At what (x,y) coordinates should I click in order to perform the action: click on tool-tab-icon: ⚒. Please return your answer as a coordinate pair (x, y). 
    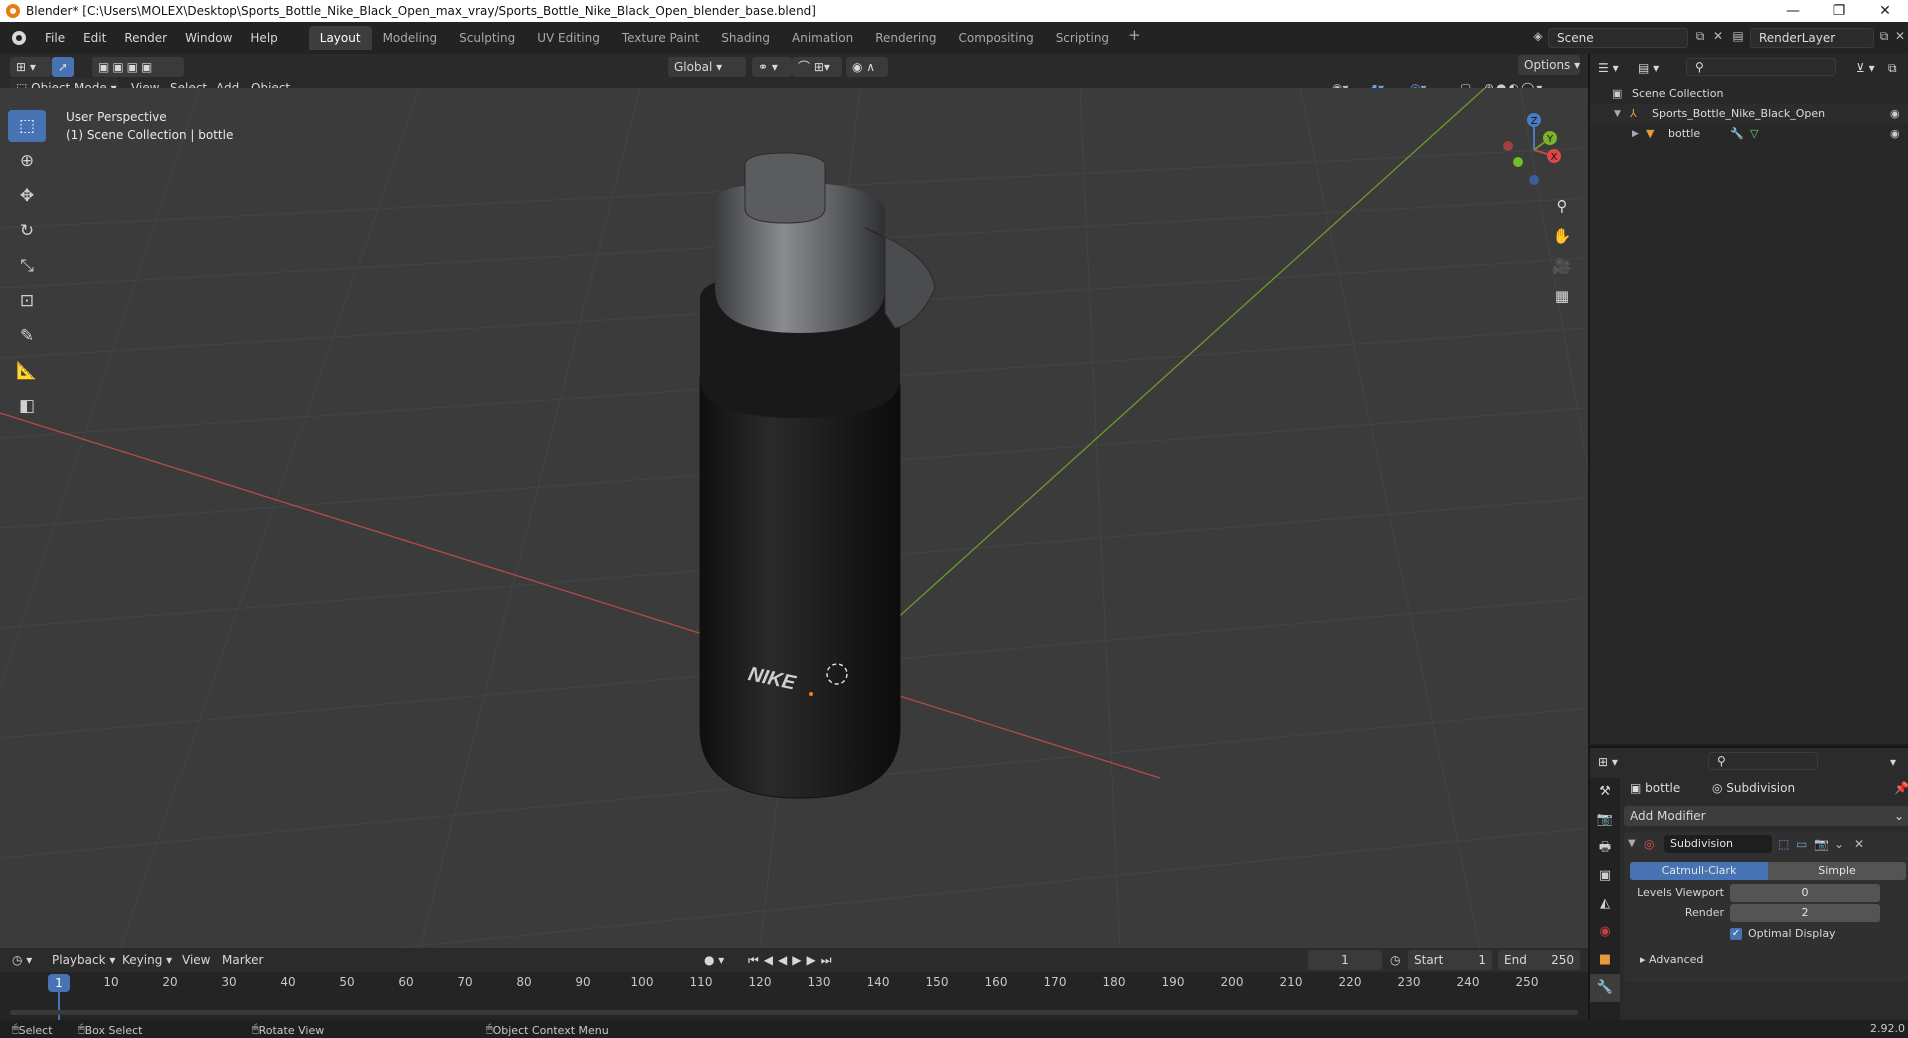
    Looking at the image, I should click on (1605, 792).